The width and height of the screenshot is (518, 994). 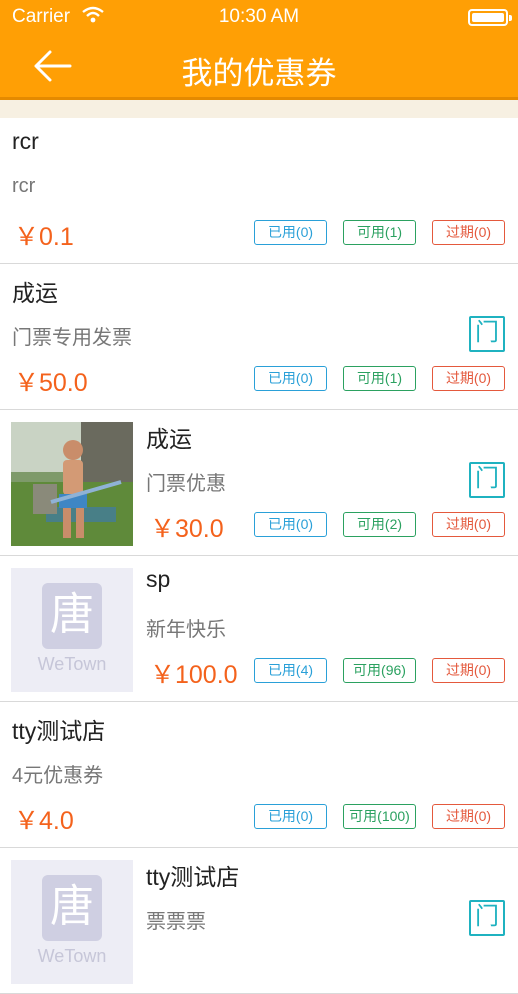 I want to click on coupon-desc: 门票专用发票, so click(x=72, y=338).